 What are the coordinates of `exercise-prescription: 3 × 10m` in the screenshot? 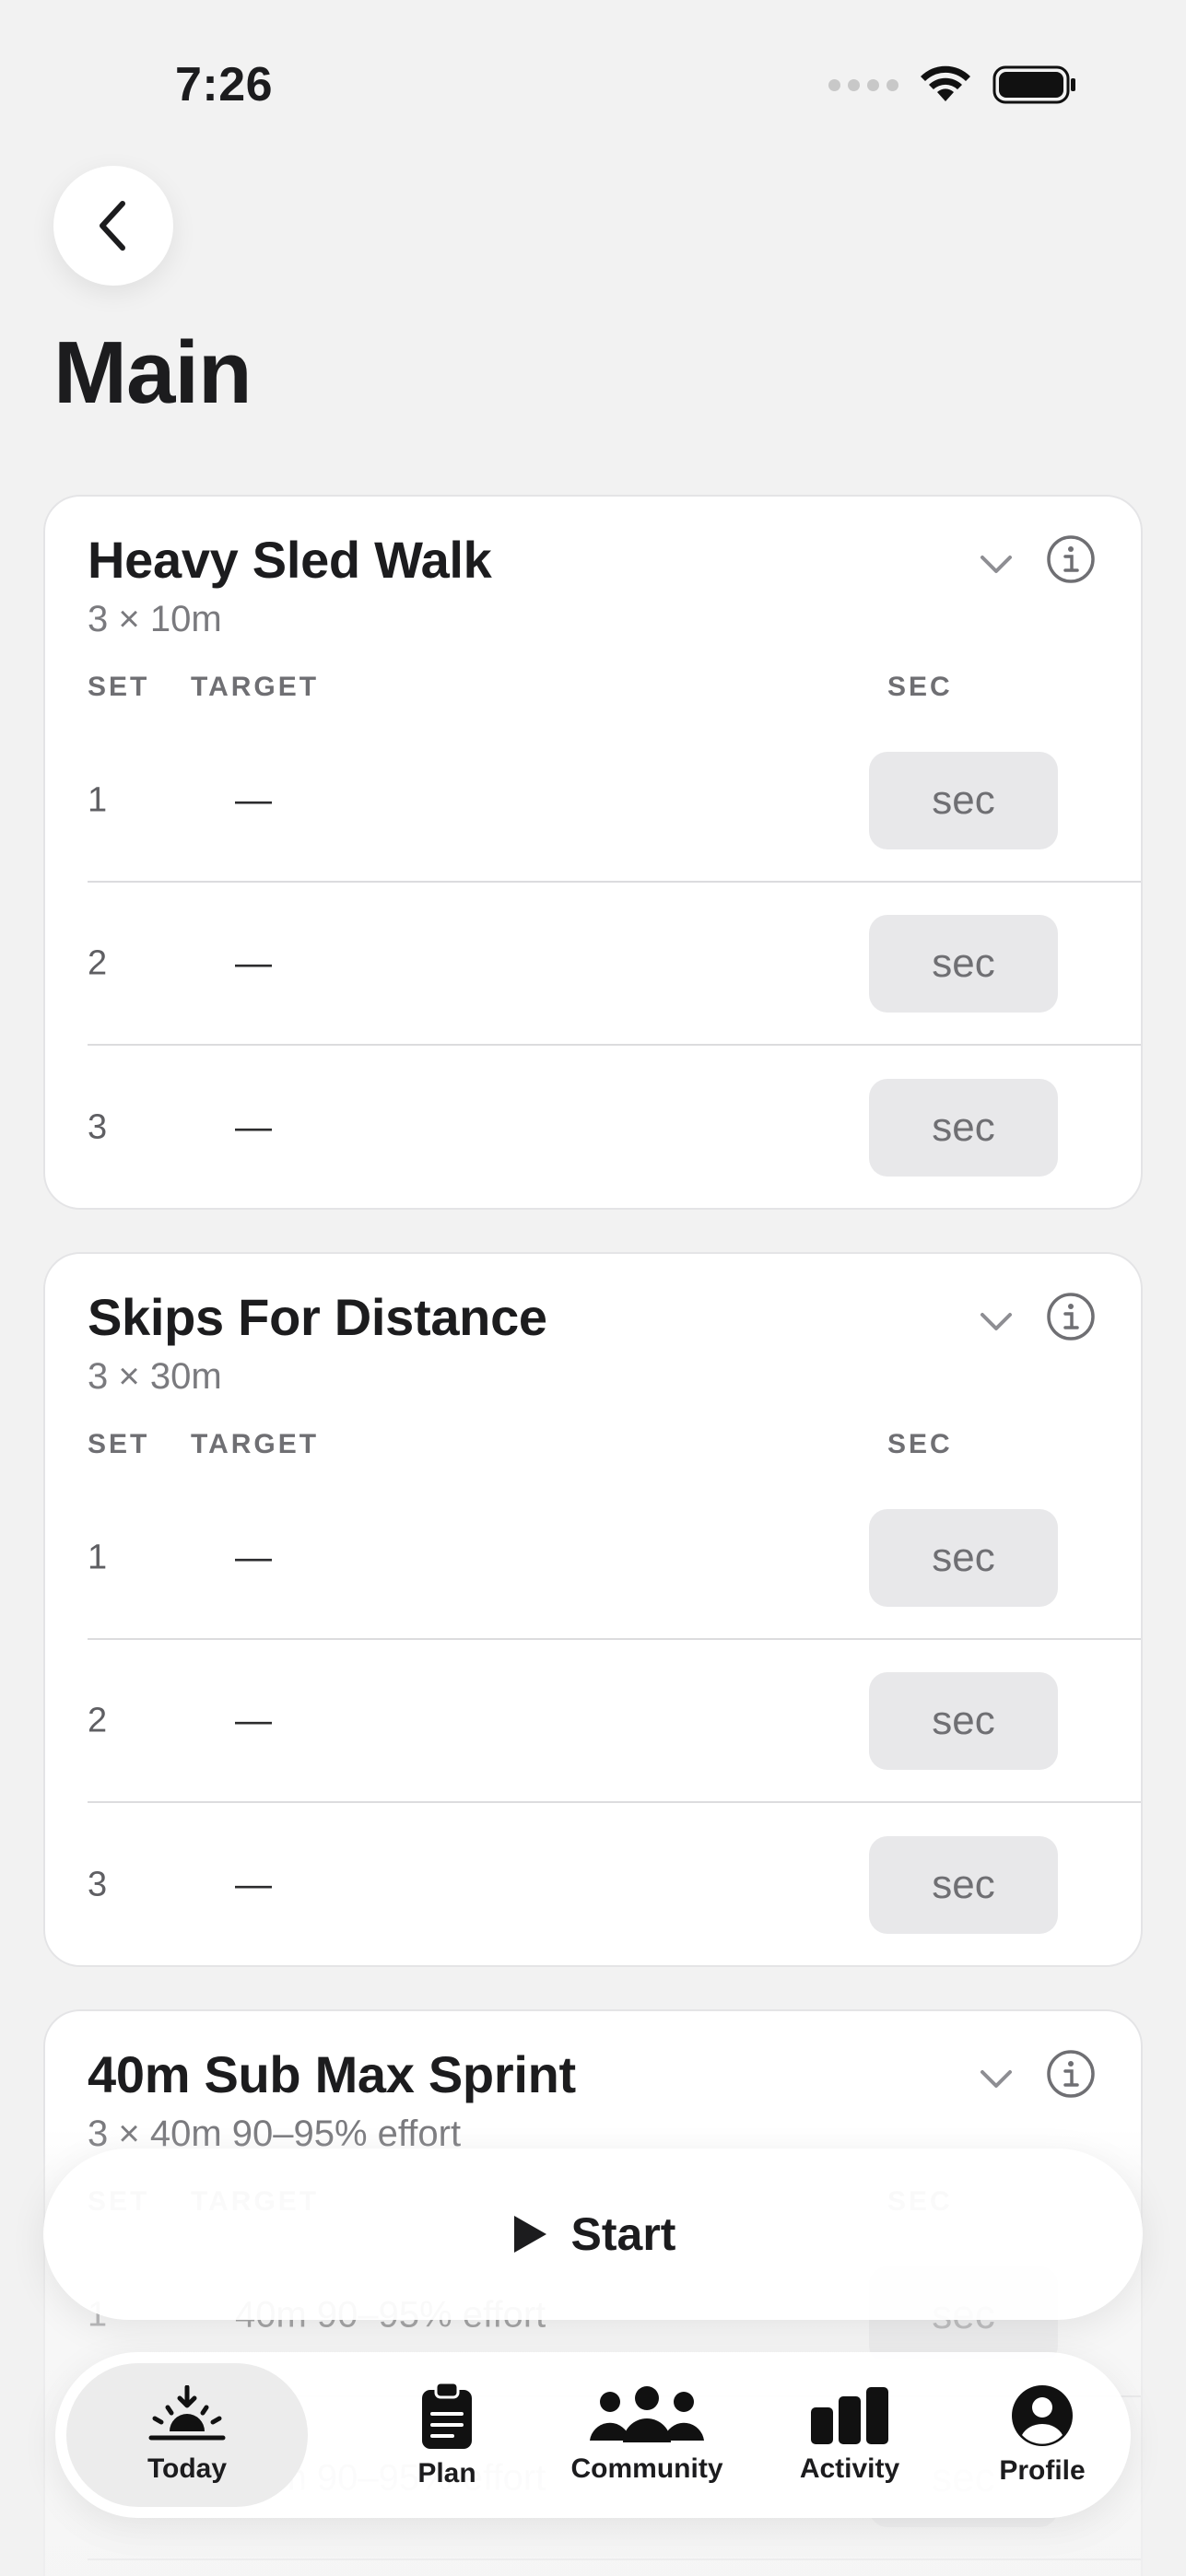 It's located at (155, 619).